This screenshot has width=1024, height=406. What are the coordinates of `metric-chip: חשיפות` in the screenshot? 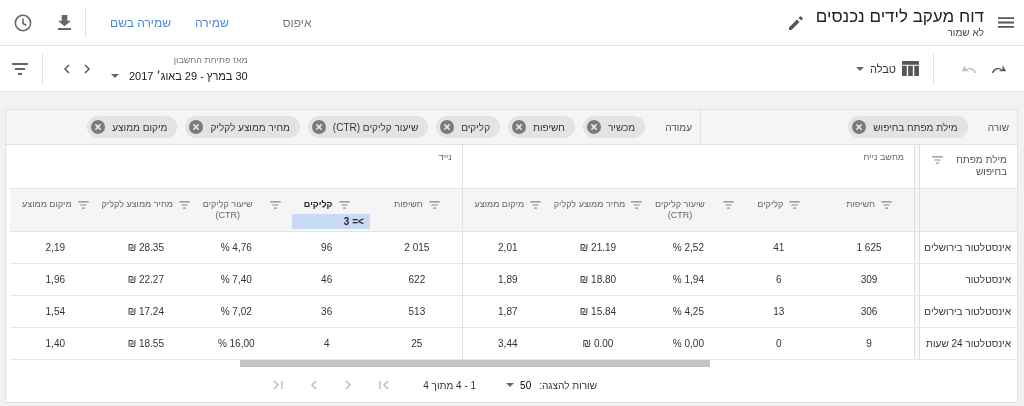 It's located at (541, 127).